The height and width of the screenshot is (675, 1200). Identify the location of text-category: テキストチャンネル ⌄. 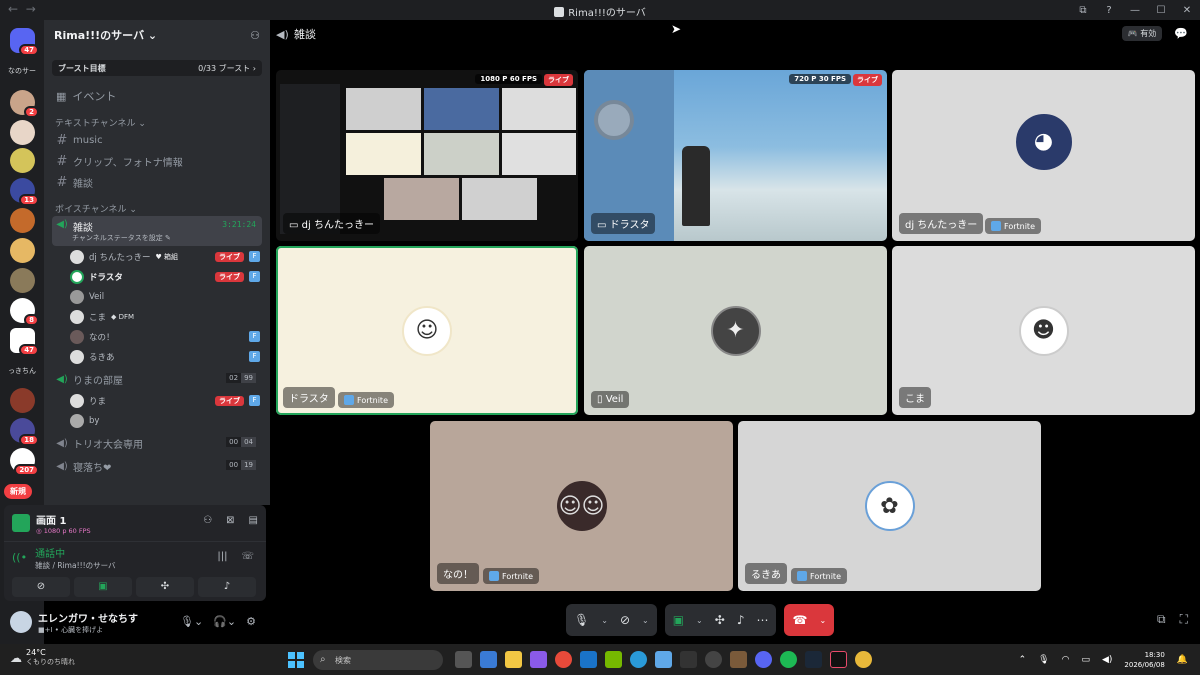
(162, 122).